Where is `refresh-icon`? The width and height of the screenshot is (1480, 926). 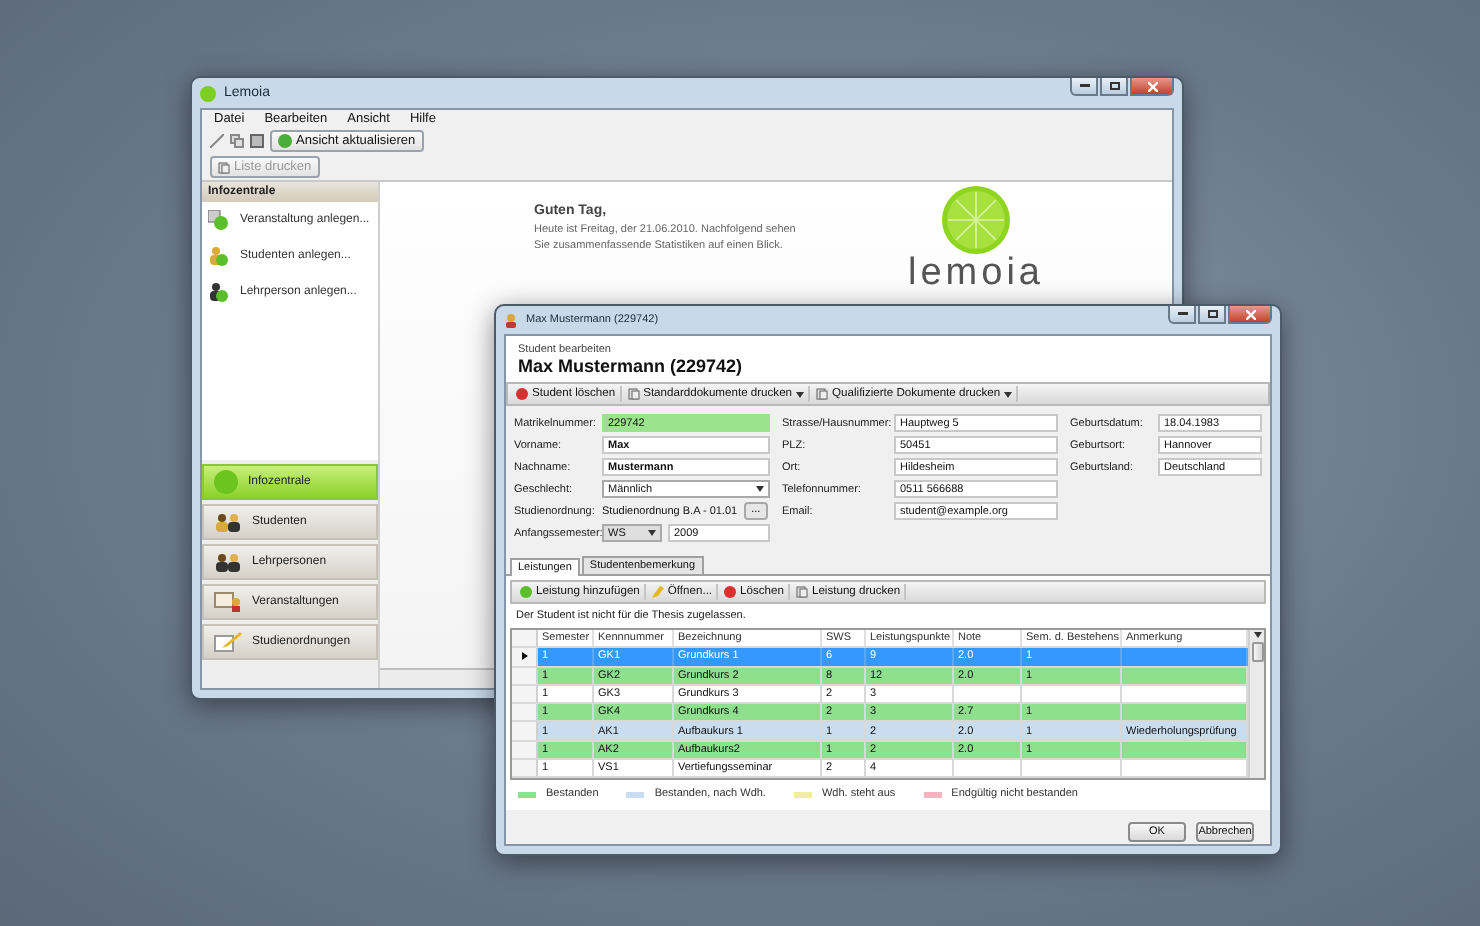 refresh-icon is located at coordinates (285, 141).